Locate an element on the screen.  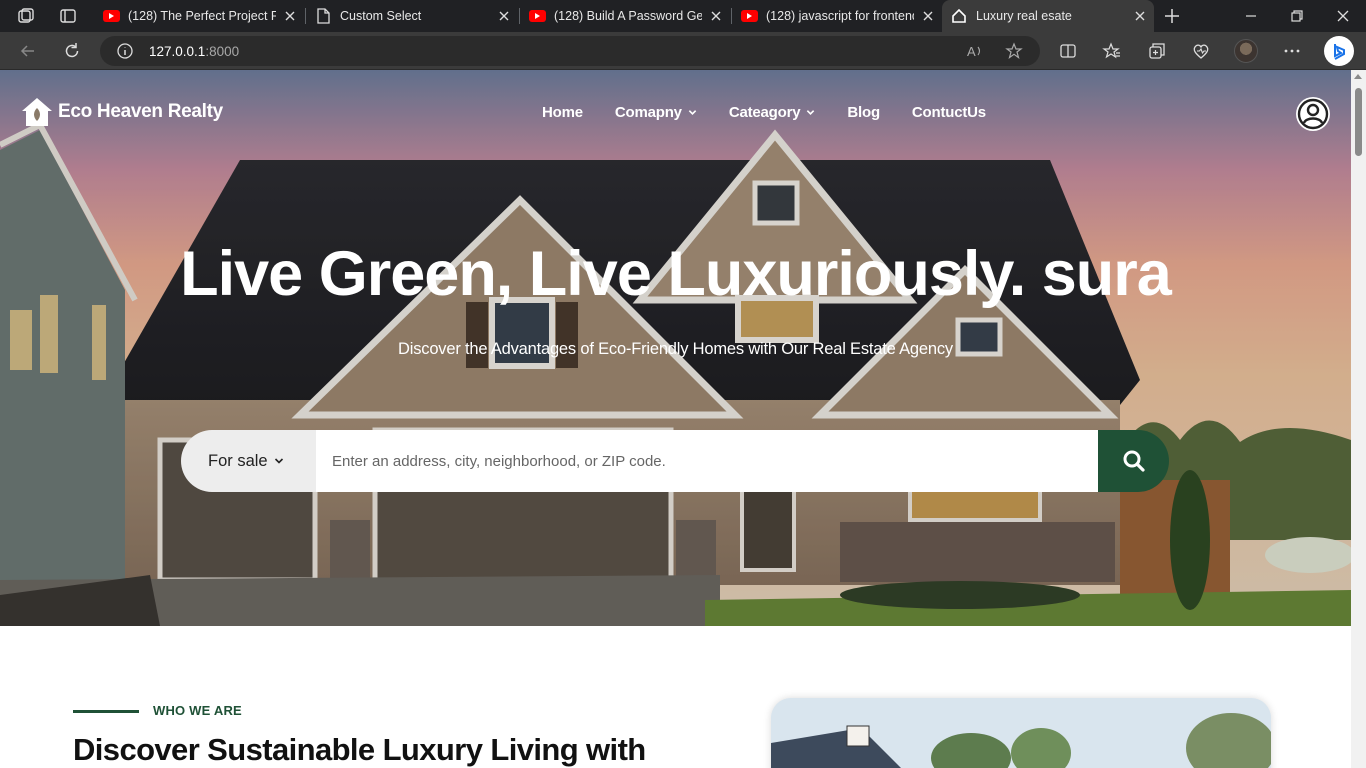
about-image is located at coordinates (1021, 733).